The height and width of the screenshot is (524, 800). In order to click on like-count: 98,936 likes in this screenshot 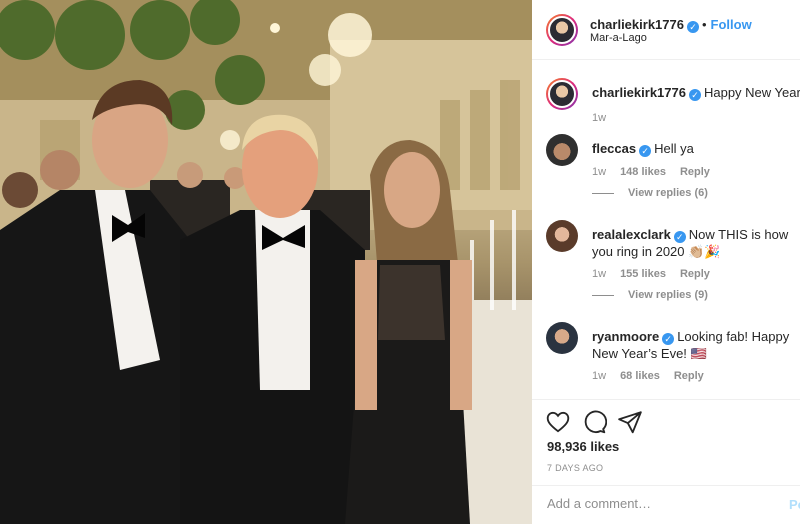, I will do `click(583, 446)`.